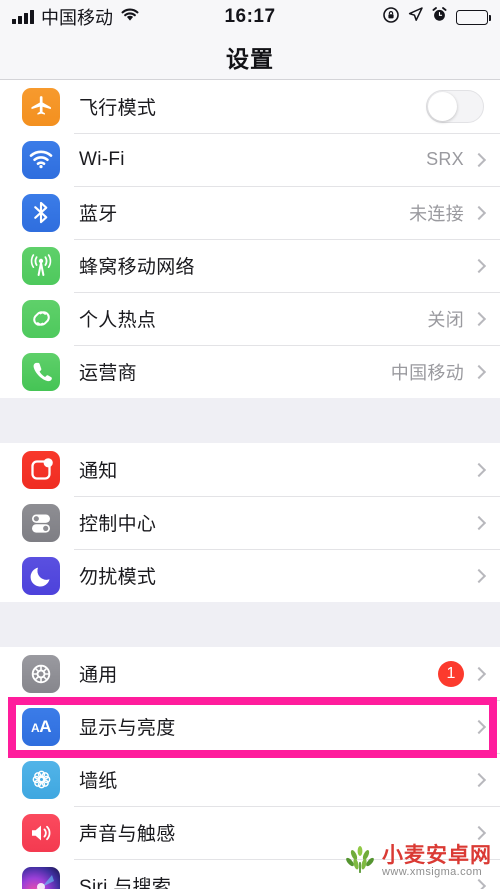 The width and height of the screenshot is (500, 889). I want to click on sidebar-item-display-brightness: AA 显示与亮度, so click(250, 726).